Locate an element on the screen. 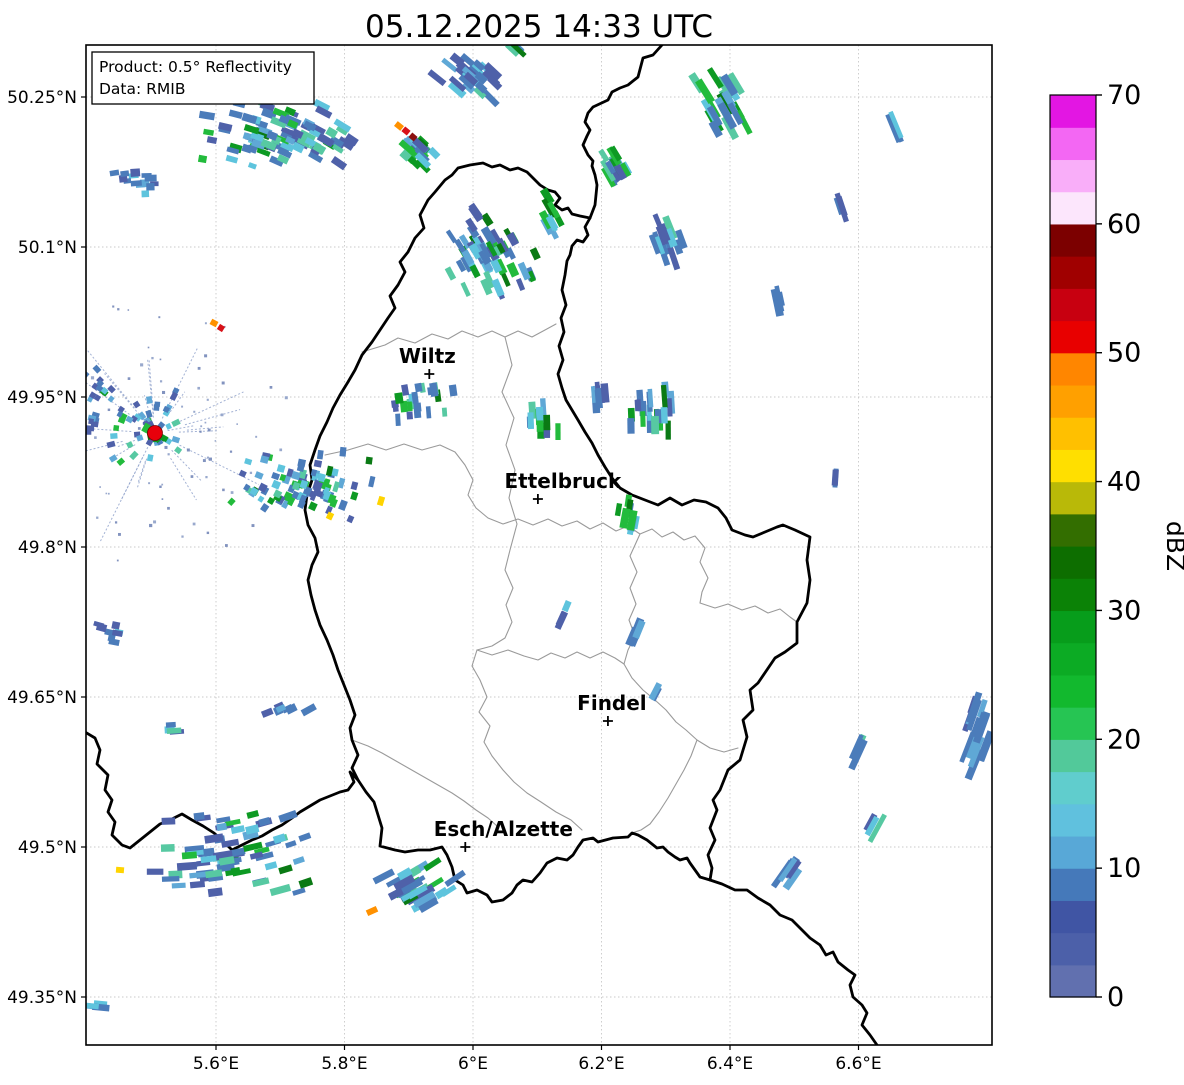  colorbar: 0 10 20 30 40 50 60 70 is located at coordinates (1095, 546).